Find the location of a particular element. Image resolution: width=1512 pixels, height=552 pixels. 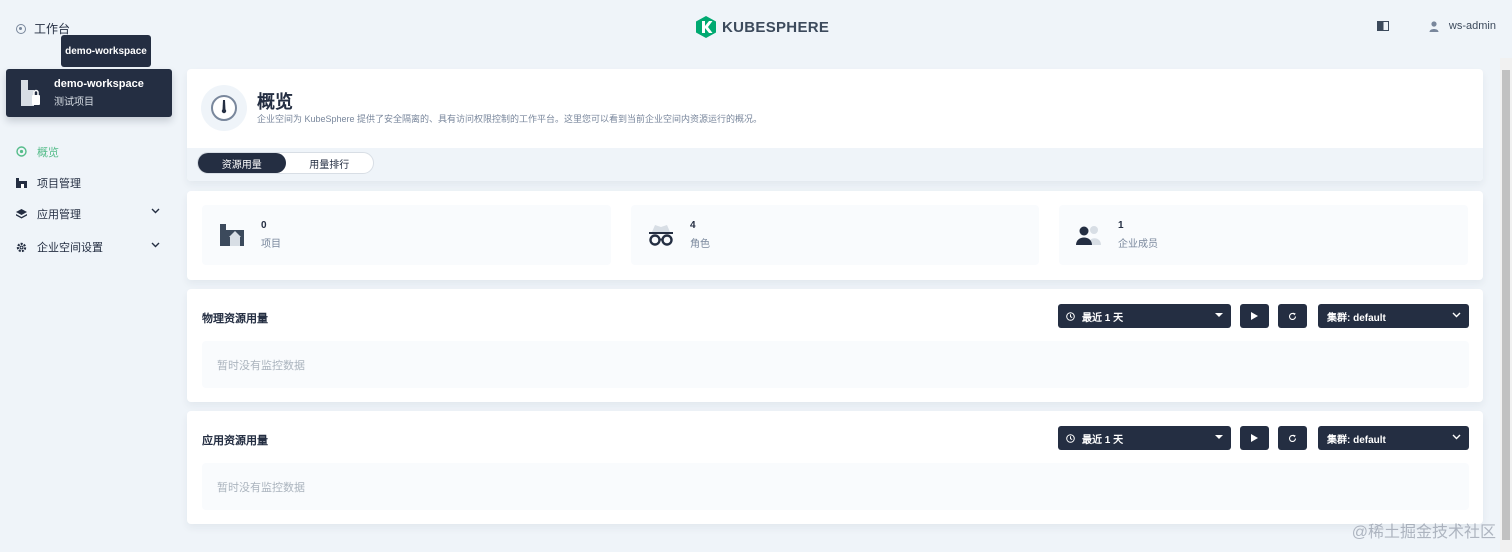

workspace-subtitle: 测试项目 is located at coordinates (74, 102).